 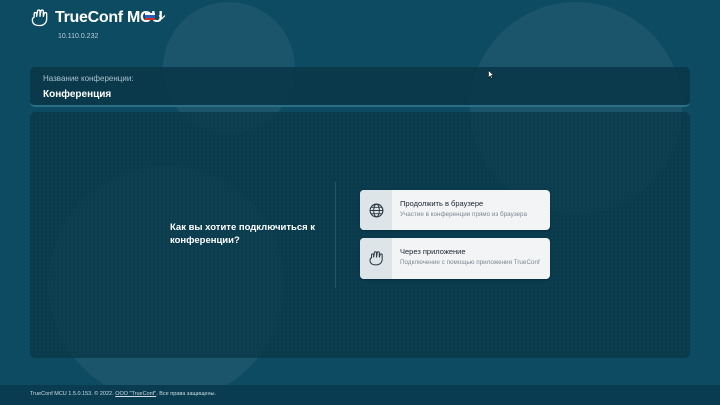 I want to click on trueconf-logo-icon, so click(x=40, y=18).